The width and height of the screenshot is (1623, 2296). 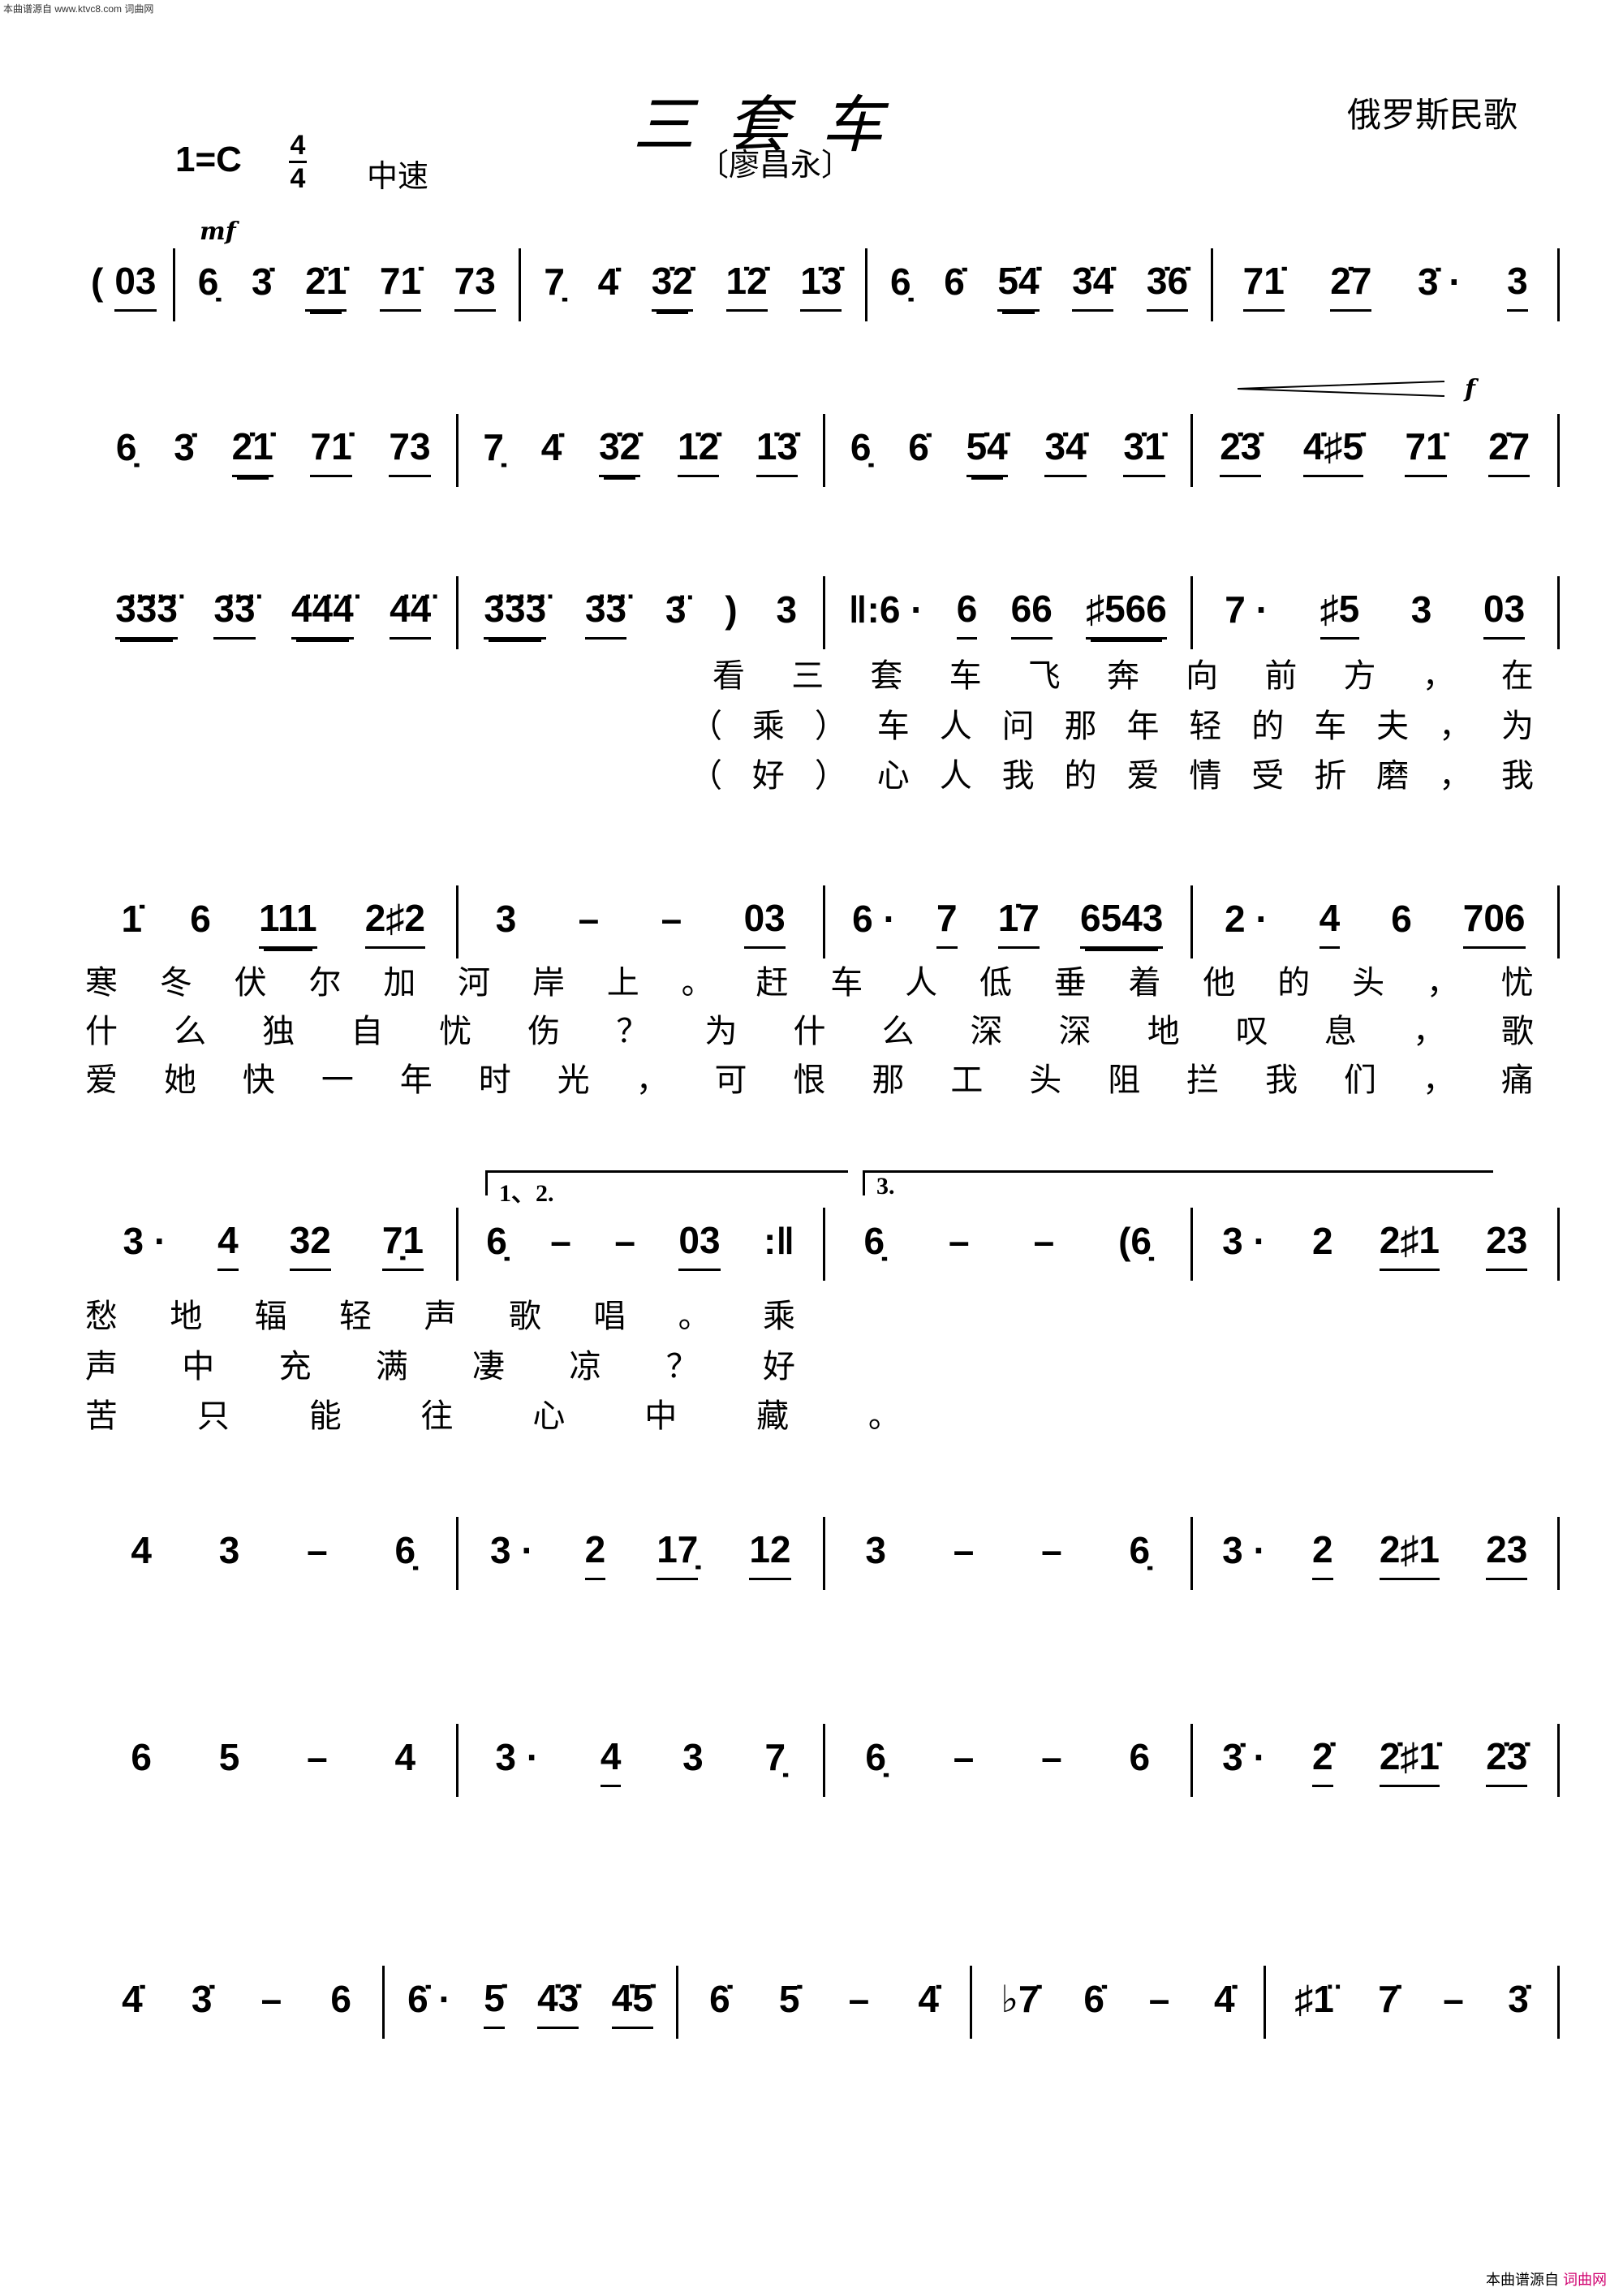 What do you see at coordinates (1122, 923) in the screenshot?
I see `note: 6543` at bounding box center [1122, 923].